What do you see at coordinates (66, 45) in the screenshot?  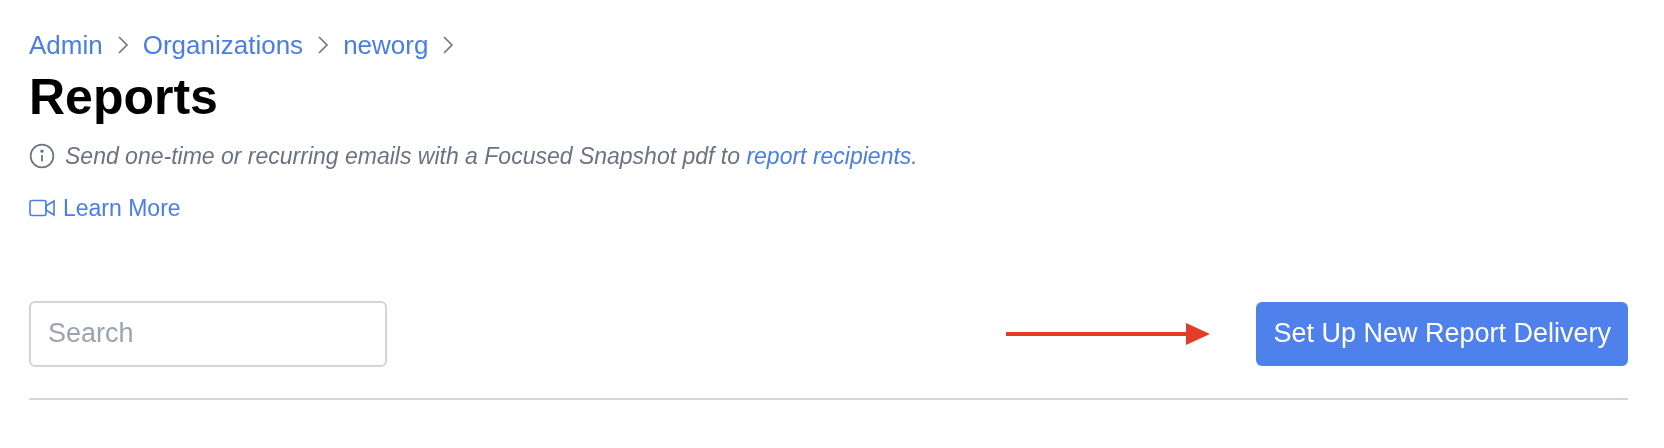 I see `breadcrumb-link: Admin` at bounding box center [66, 45].